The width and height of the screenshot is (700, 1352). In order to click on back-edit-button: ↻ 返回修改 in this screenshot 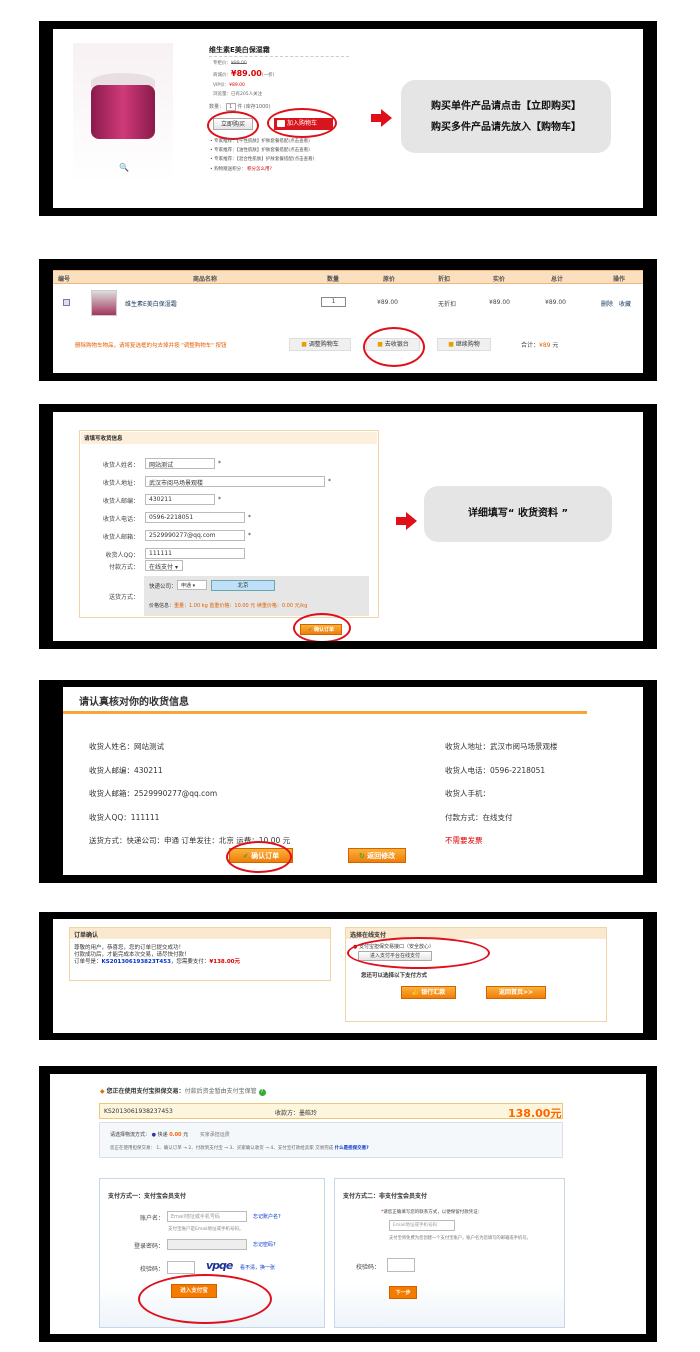, I will do `click(377, 855)`.